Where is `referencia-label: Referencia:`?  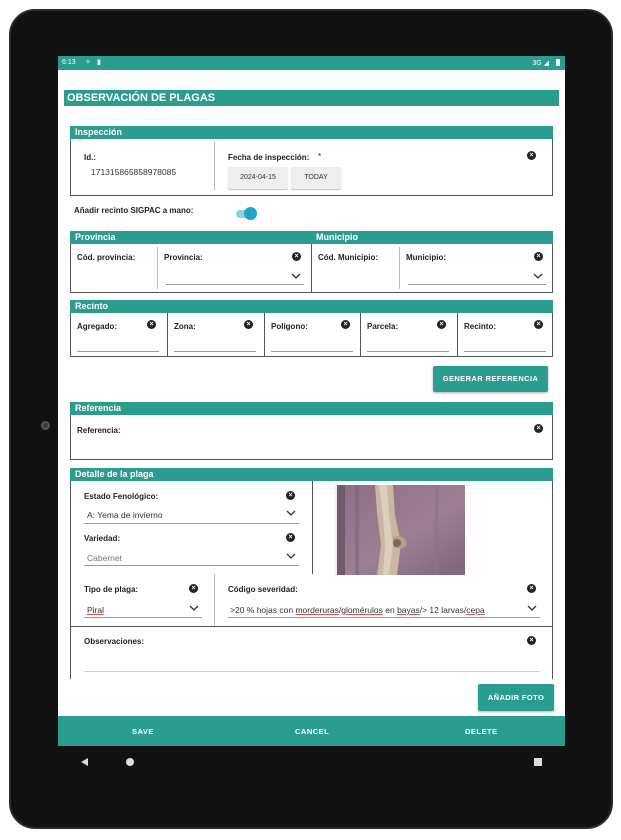
referencia-label: Referencia: is located at coordinates (99, 430).